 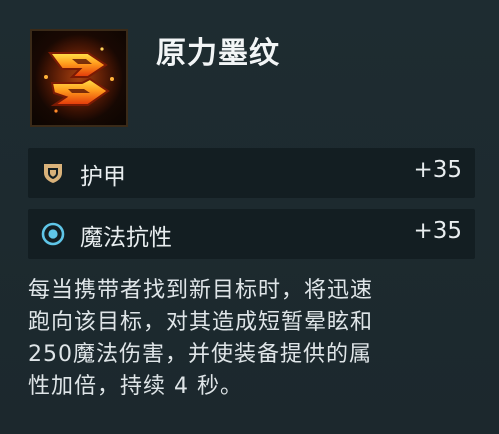 What do you see at coordinates (218, 53) in the screenshot?
I see `item-name: 原力墨纹` at bounding box center [218, 53].